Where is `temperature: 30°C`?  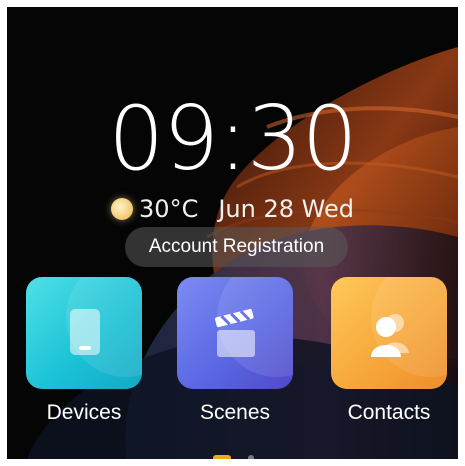
temperature: 30°C is located at coordinates (169, 209).